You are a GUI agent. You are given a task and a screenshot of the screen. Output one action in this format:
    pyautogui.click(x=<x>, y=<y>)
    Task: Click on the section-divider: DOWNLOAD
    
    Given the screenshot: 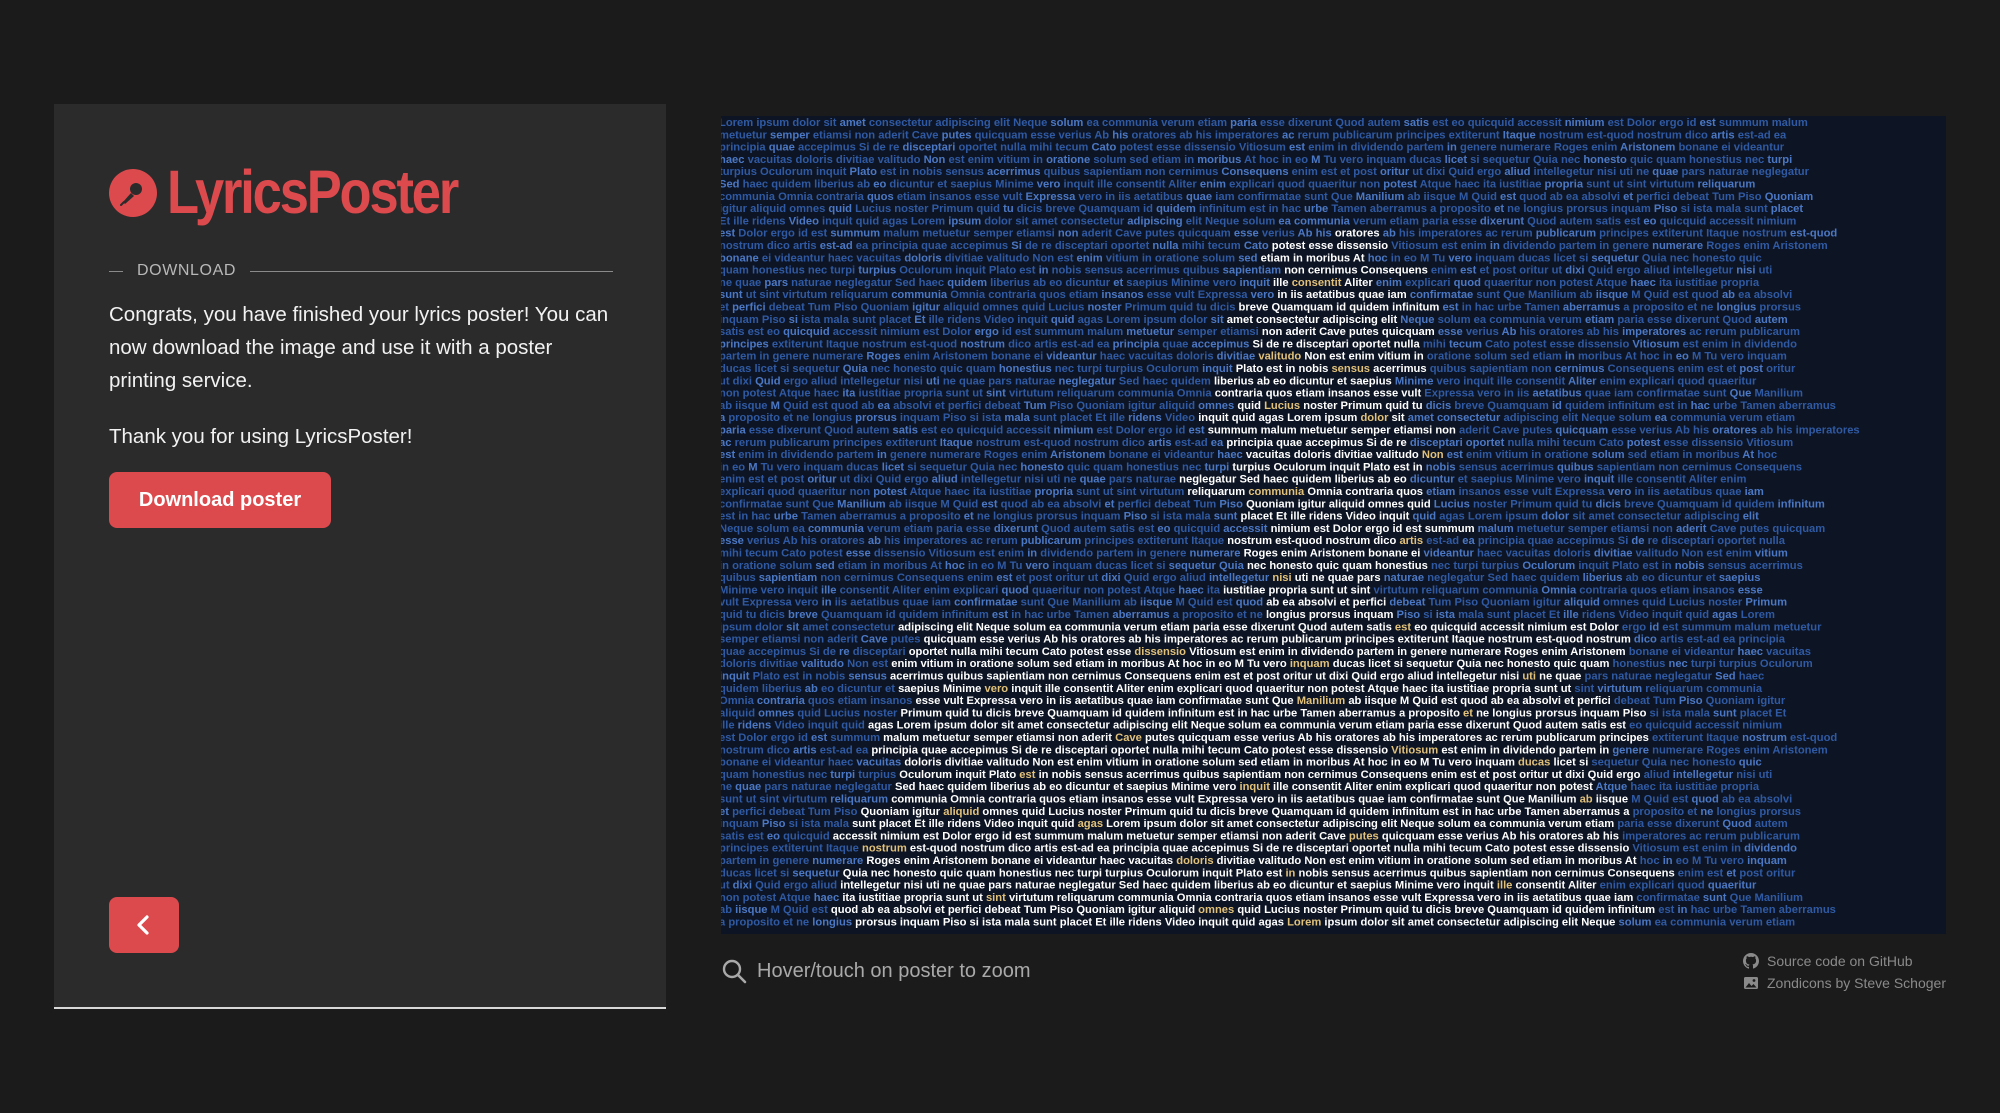 What is the action you would take?
    pyautogui.click(x=361, y=271)
    